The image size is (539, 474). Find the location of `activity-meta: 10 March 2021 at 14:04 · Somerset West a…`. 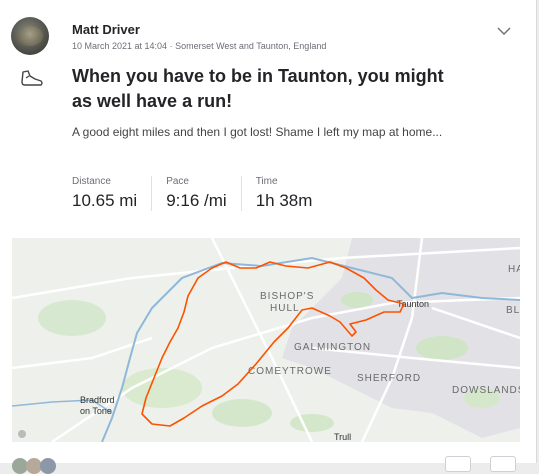

activity-meta: 10 March 2021 at 14:04 · Somerset West a… is located at coordinates (199, 46).